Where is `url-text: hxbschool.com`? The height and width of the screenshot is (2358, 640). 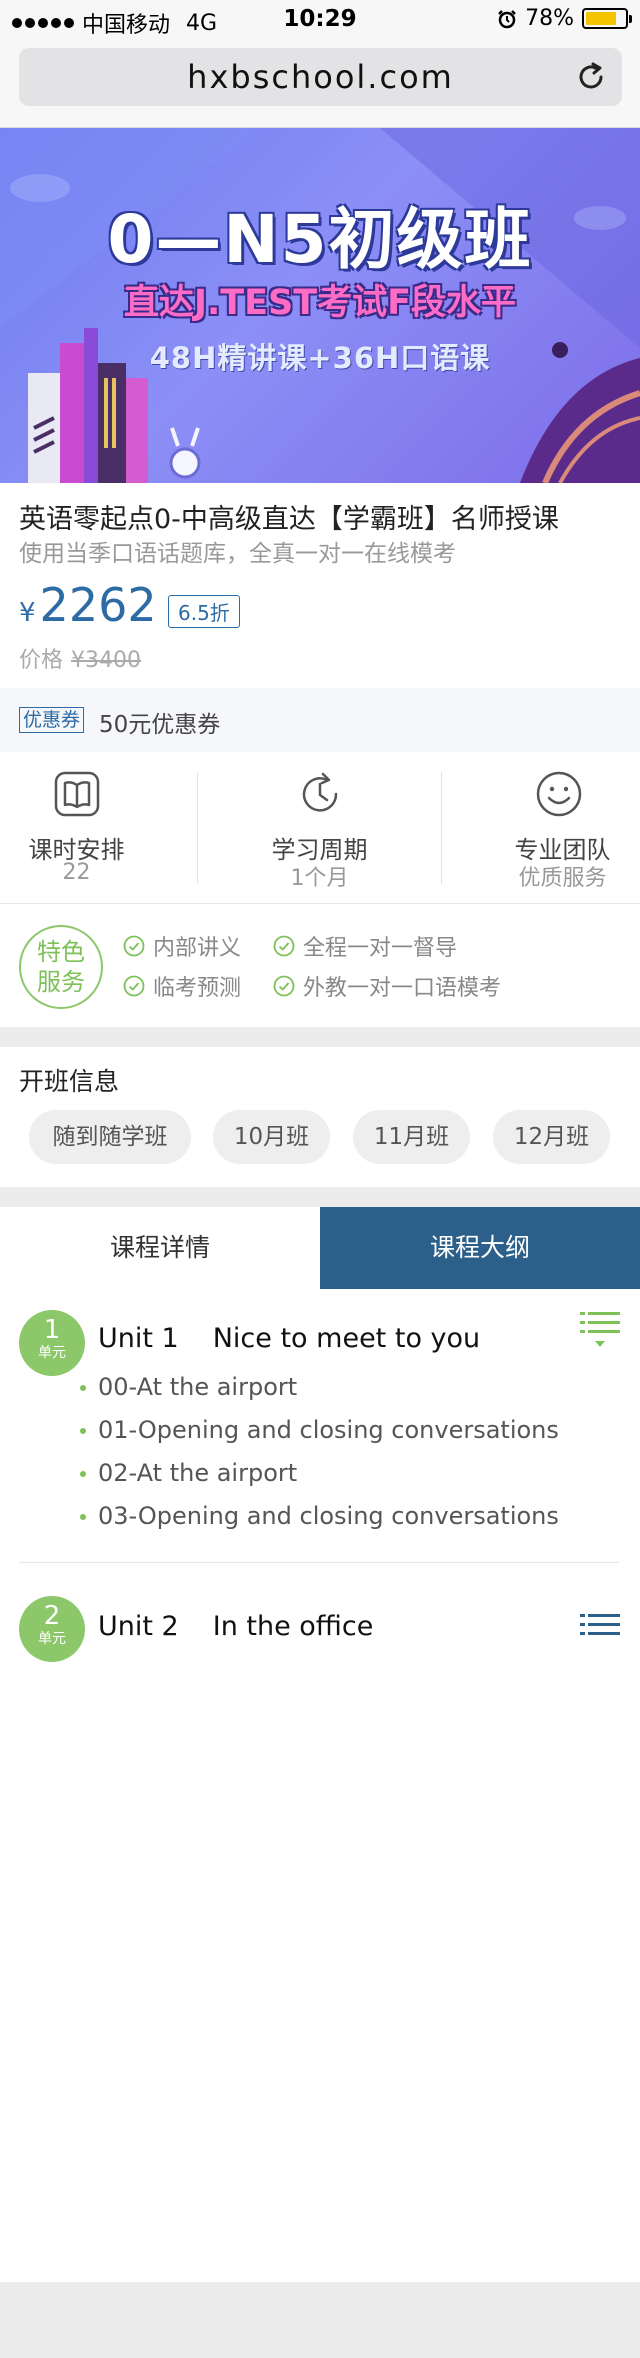 url-text: hxbschool.com is located at coordinates (320, 77).